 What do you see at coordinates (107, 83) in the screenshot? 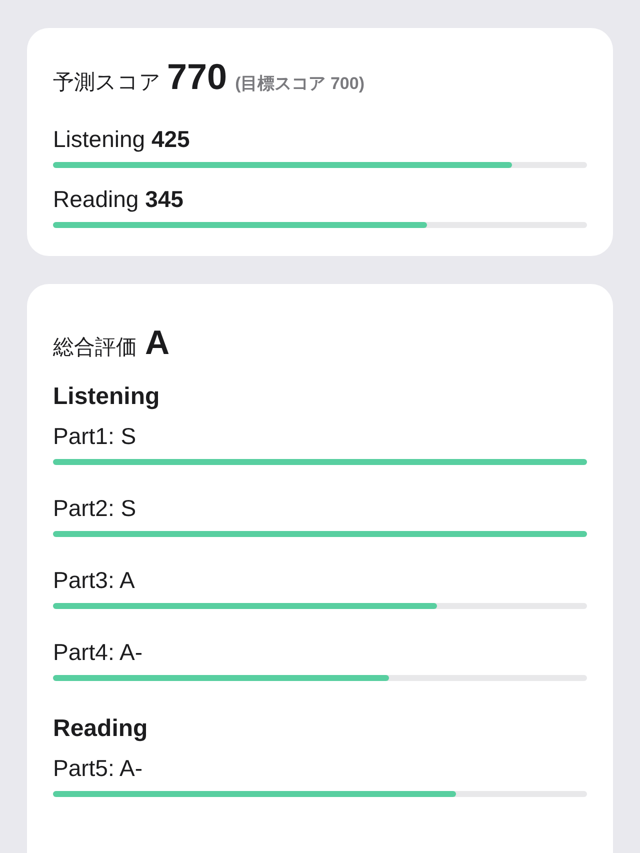
I see `score-label: 予測スコア` at bounding box center [107, 83].